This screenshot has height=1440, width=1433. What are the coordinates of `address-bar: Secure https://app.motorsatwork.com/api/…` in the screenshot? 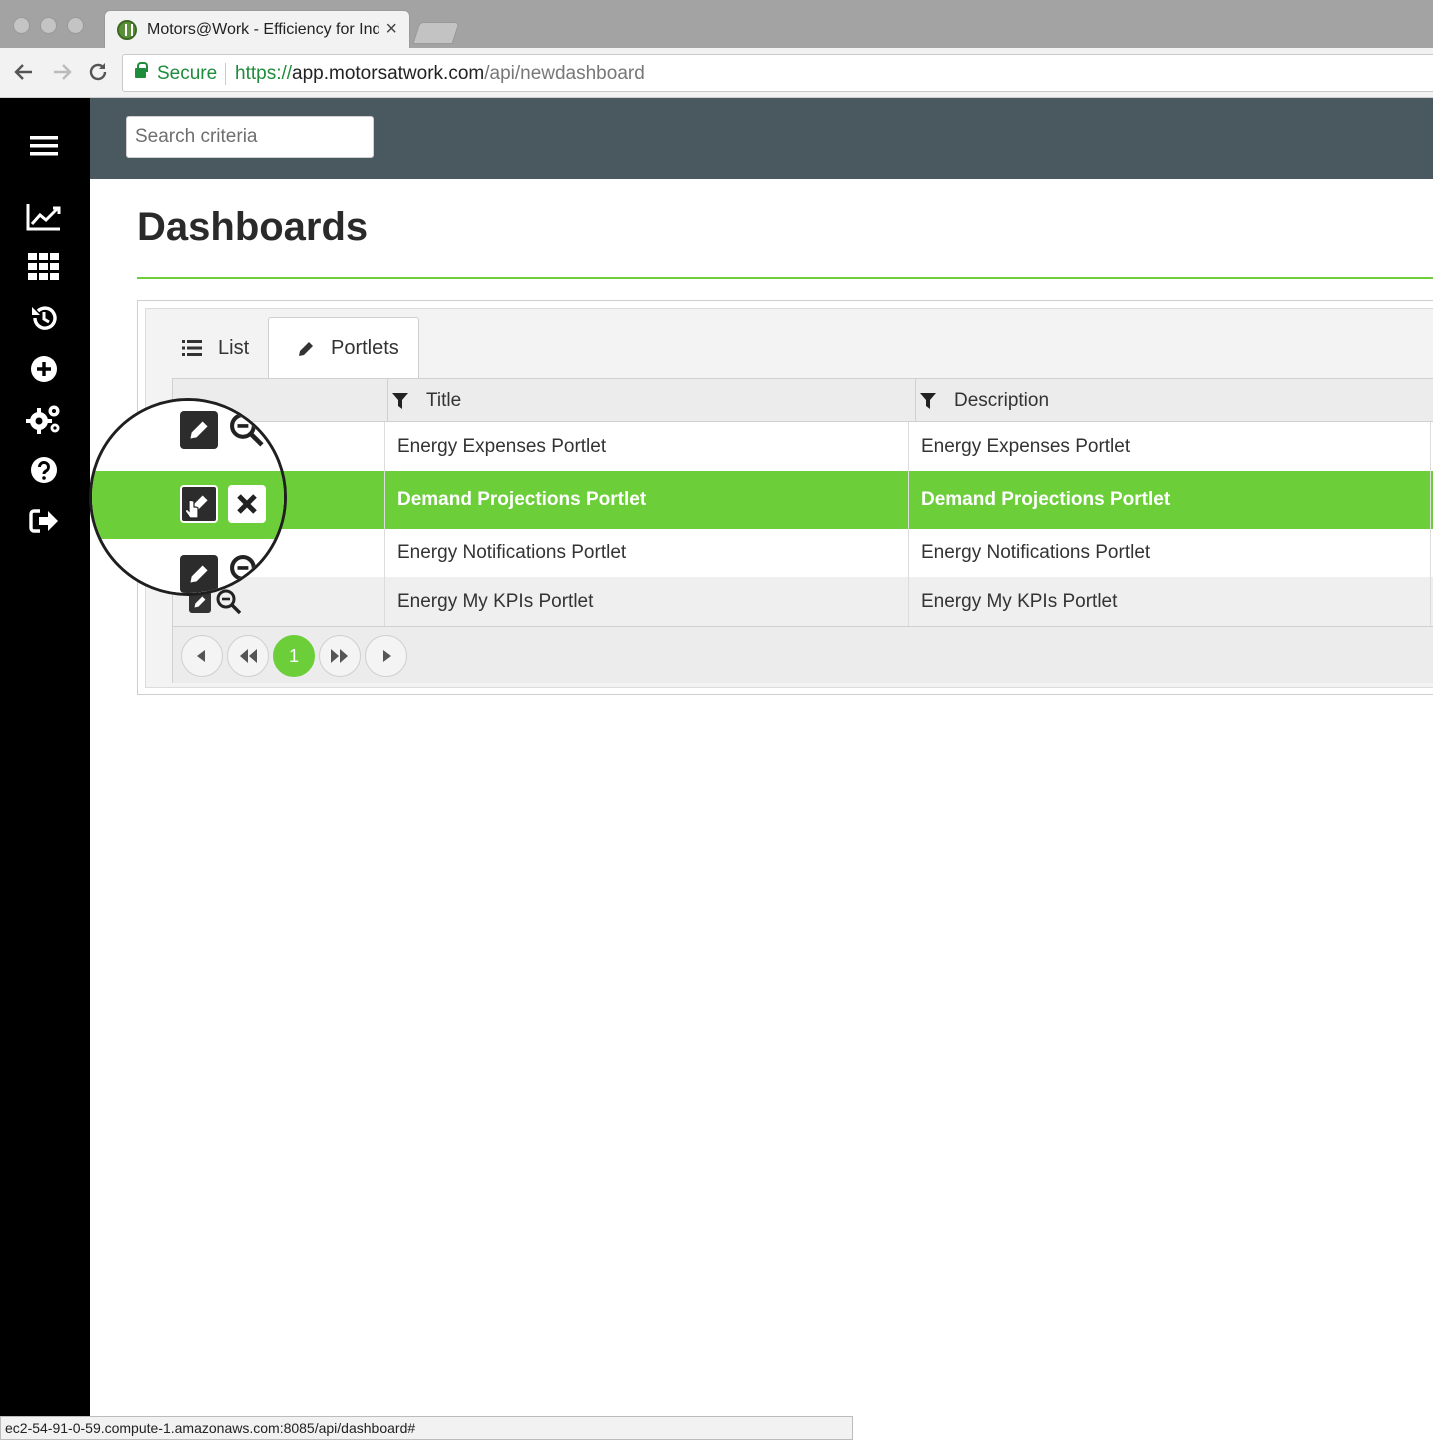 It's located at (777, 73).